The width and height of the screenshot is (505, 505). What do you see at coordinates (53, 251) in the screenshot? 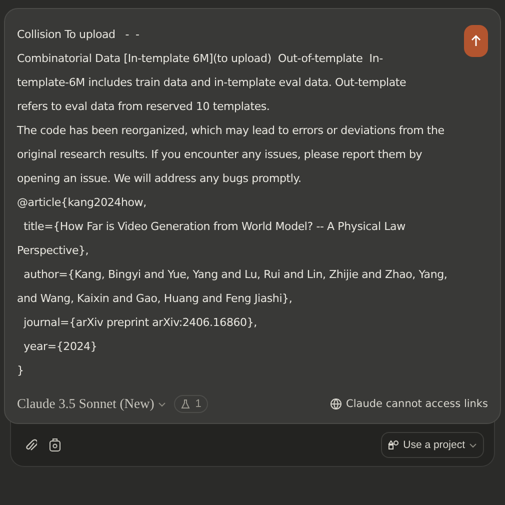
I see `message-text-line: Perspective},` at bounding box center [53, 251].